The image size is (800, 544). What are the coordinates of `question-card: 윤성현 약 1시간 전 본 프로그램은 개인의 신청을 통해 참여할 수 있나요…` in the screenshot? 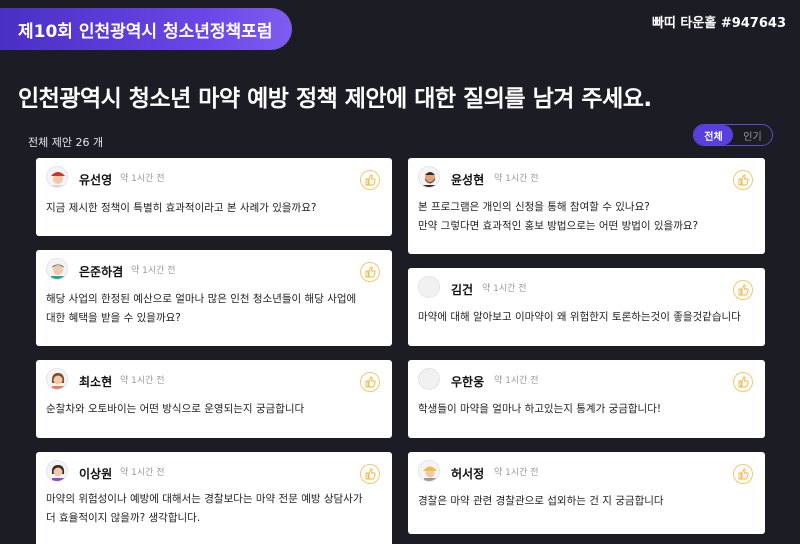 It's located at (586, 206).